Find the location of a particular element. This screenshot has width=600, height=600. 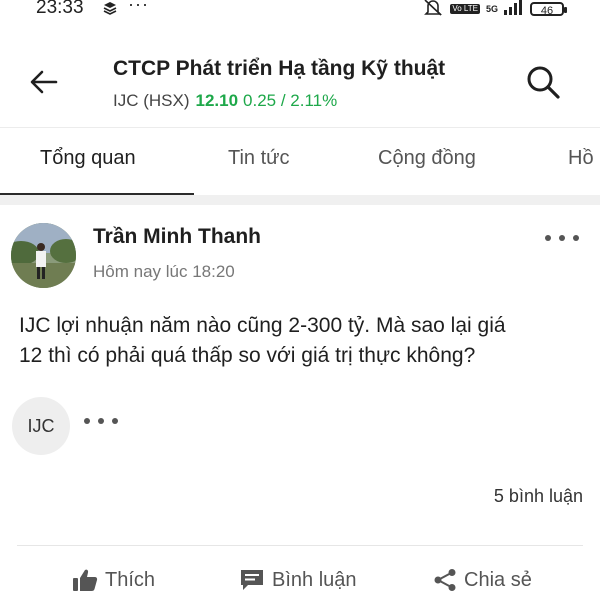

network-type: 5G is located at coordinates (491, 9).